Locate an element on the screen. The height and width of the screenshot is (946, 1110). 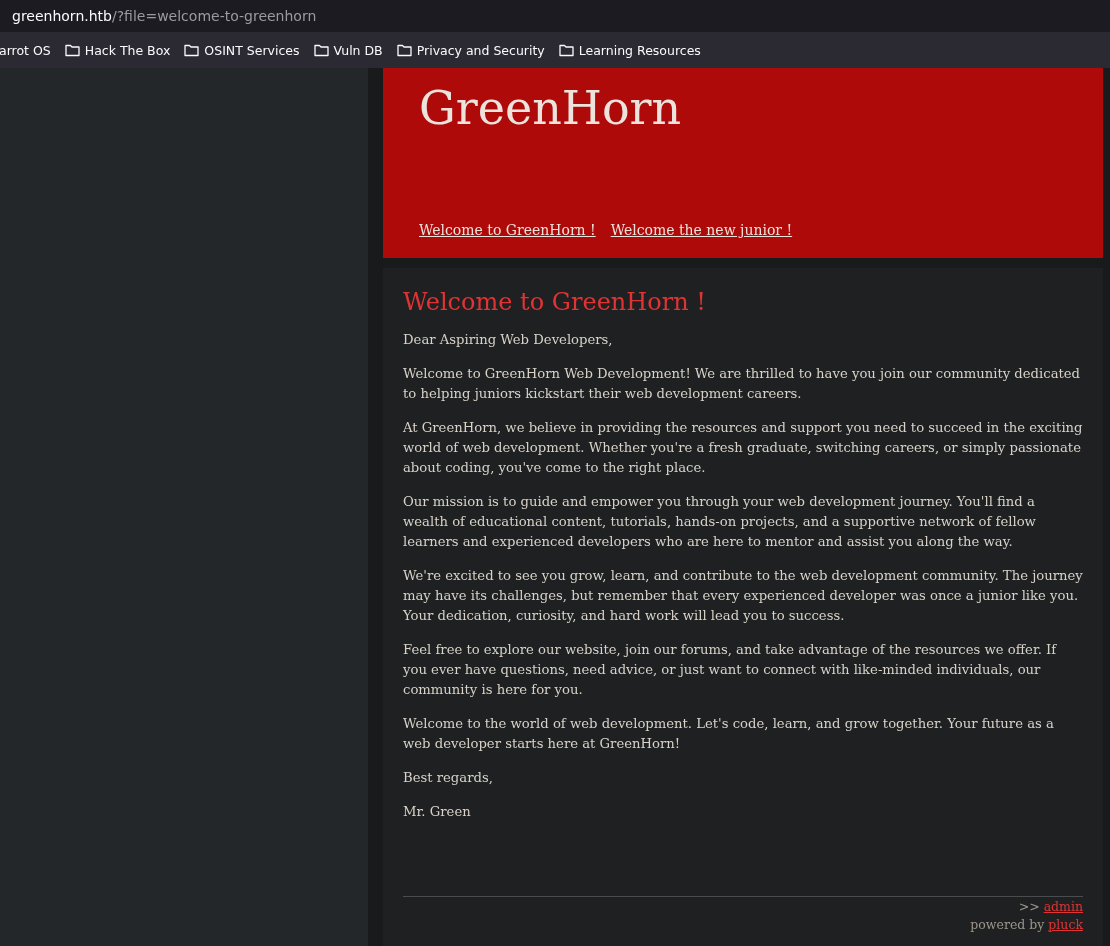
article-paragraph: Feel free to explore our website, join our forums, and take advantage of the resources we offer. If you ever have questions, need advice, or just want to connect with like-minded individuals, our community is here for you. is located at coordinates (730, 670).